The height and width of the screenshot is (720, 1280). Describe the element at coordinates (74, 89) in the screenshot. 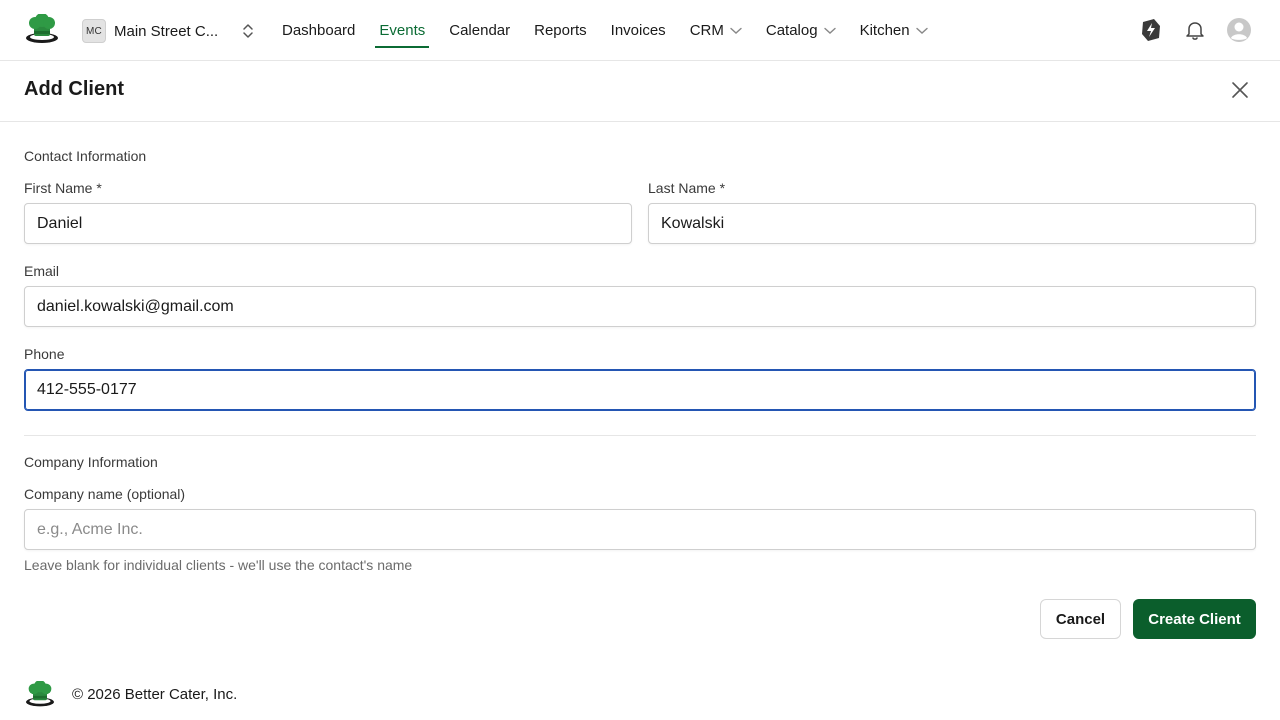

I see `page-title: Add Client` at that location.